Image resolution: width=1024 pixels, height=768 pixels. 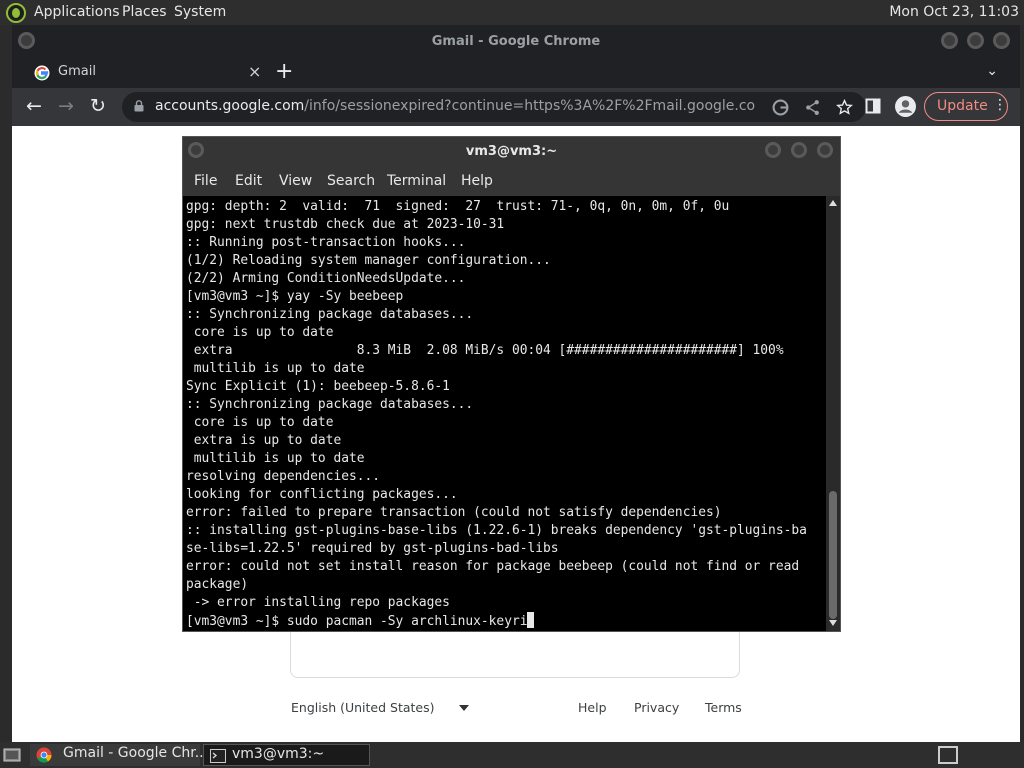 I want to click on terminal-line: extra is up to date, so click(x=264, y=440).